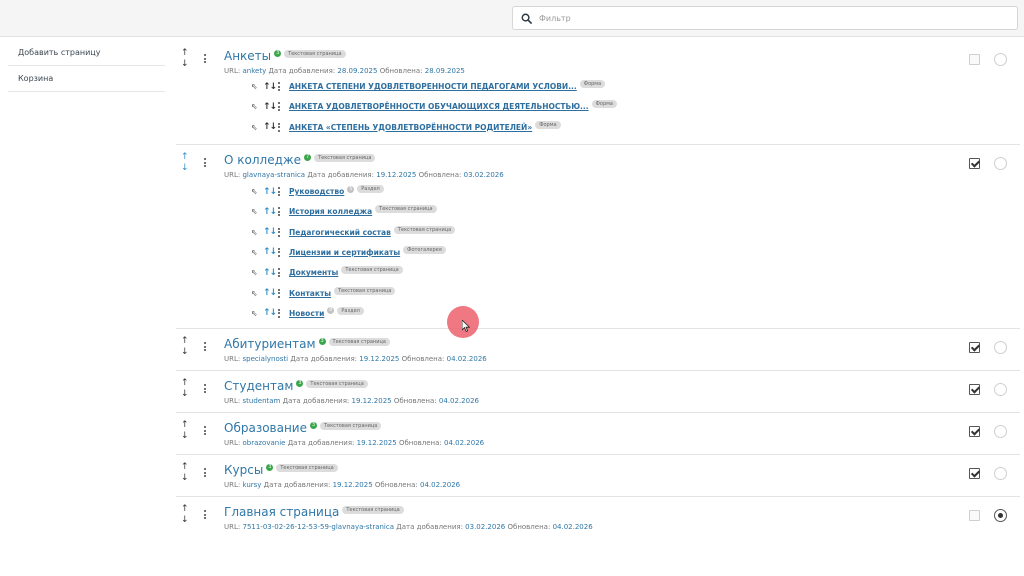 This screenshot has width=1024, height=576. Describe the element at coordinates (424, 249) in the screenshot. I see `child-type-tag: Фотогалерея` at that location.